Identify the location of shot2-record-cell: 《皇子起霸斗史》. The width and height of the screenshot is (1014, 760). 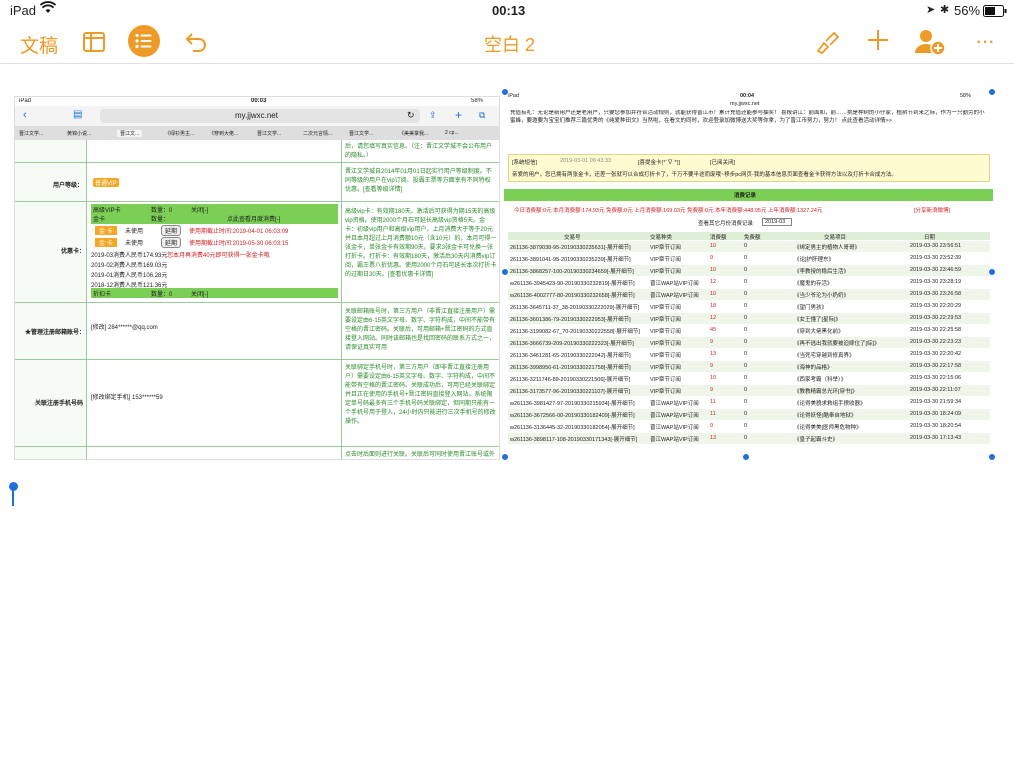
(816, 440).